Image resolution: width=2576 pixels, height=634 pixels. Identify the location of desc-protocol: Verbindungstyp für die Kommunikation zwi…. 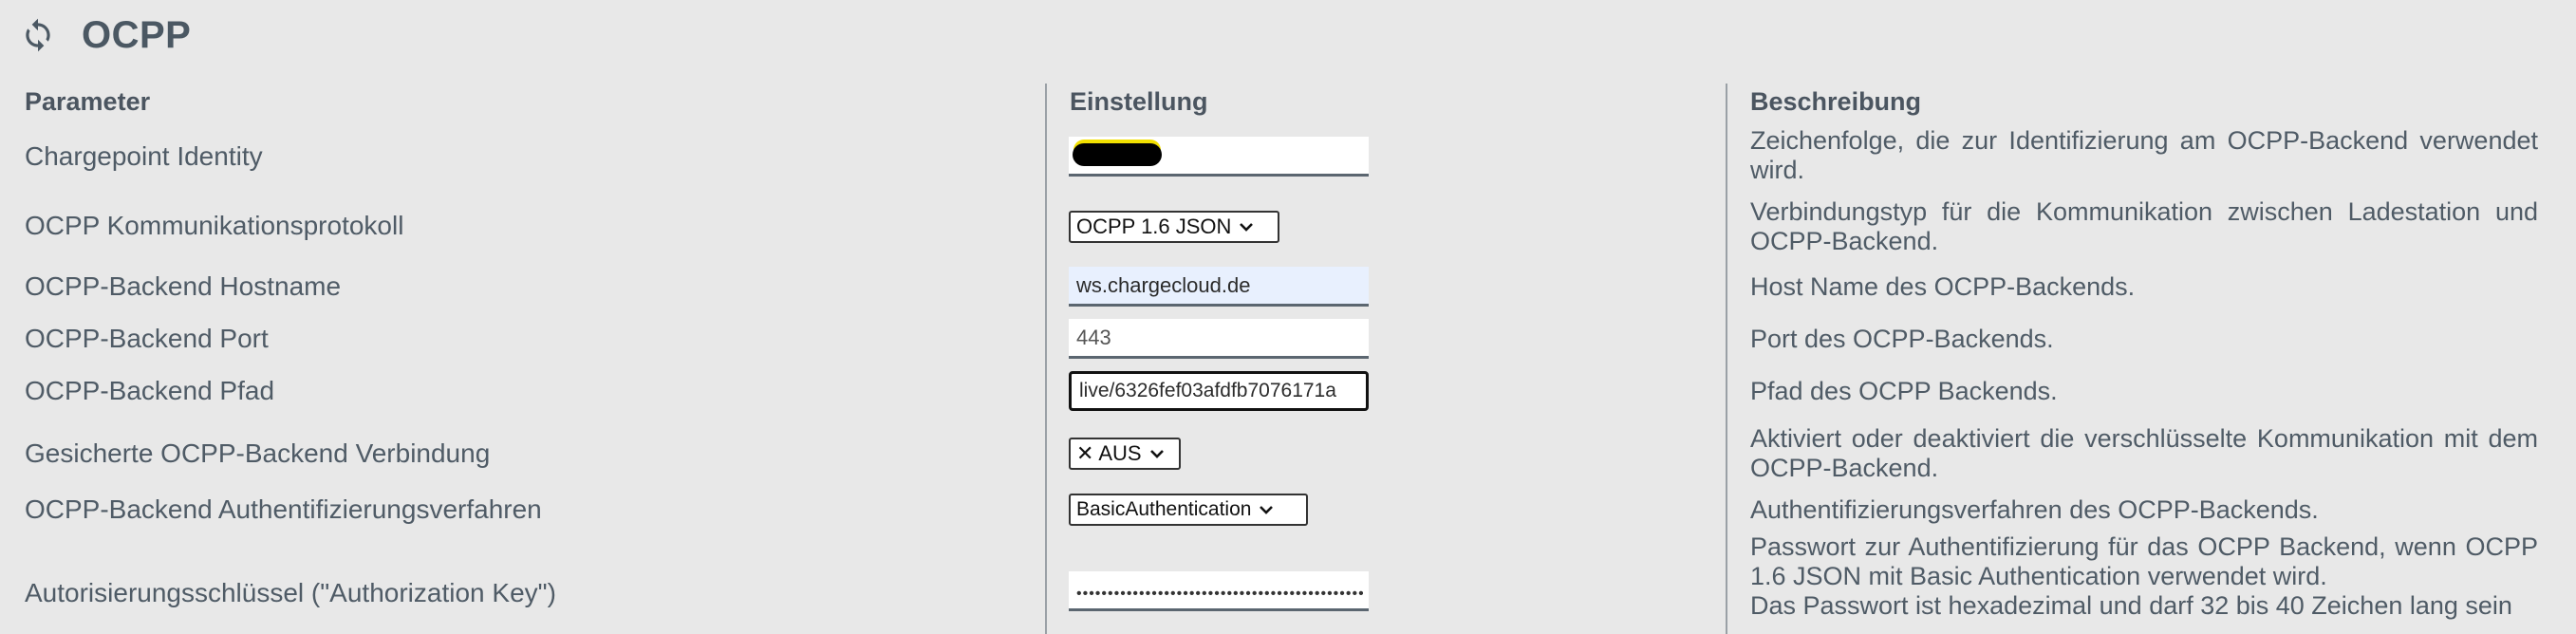
(2144, 226).